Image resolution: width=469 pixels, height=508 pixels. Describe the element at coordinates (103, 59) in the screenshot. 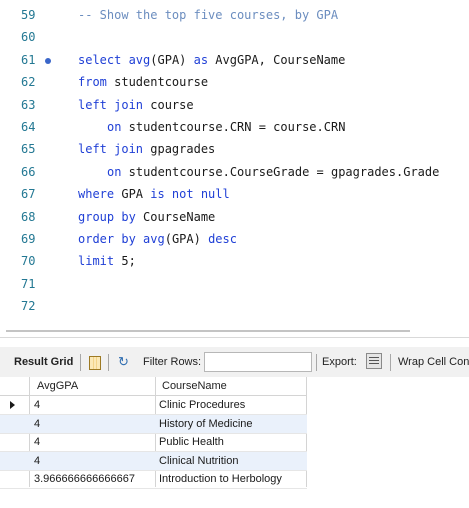

I see `sql-keyword: select` at that location.